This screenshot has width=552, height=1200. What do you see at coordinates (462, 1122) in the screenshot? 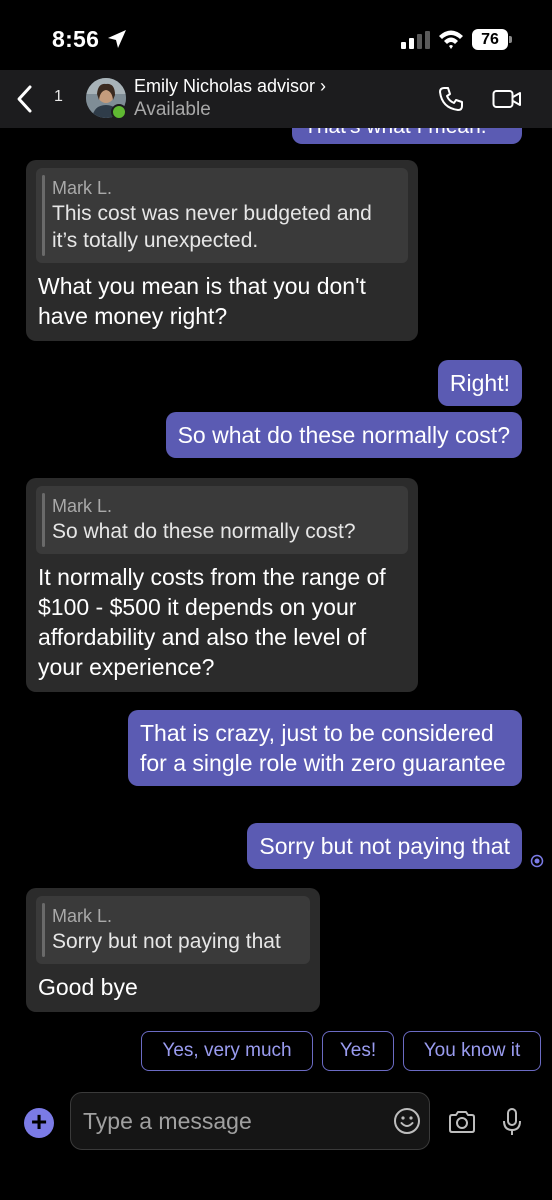
I see `camera-icon` at bounding box center [462, 1122].